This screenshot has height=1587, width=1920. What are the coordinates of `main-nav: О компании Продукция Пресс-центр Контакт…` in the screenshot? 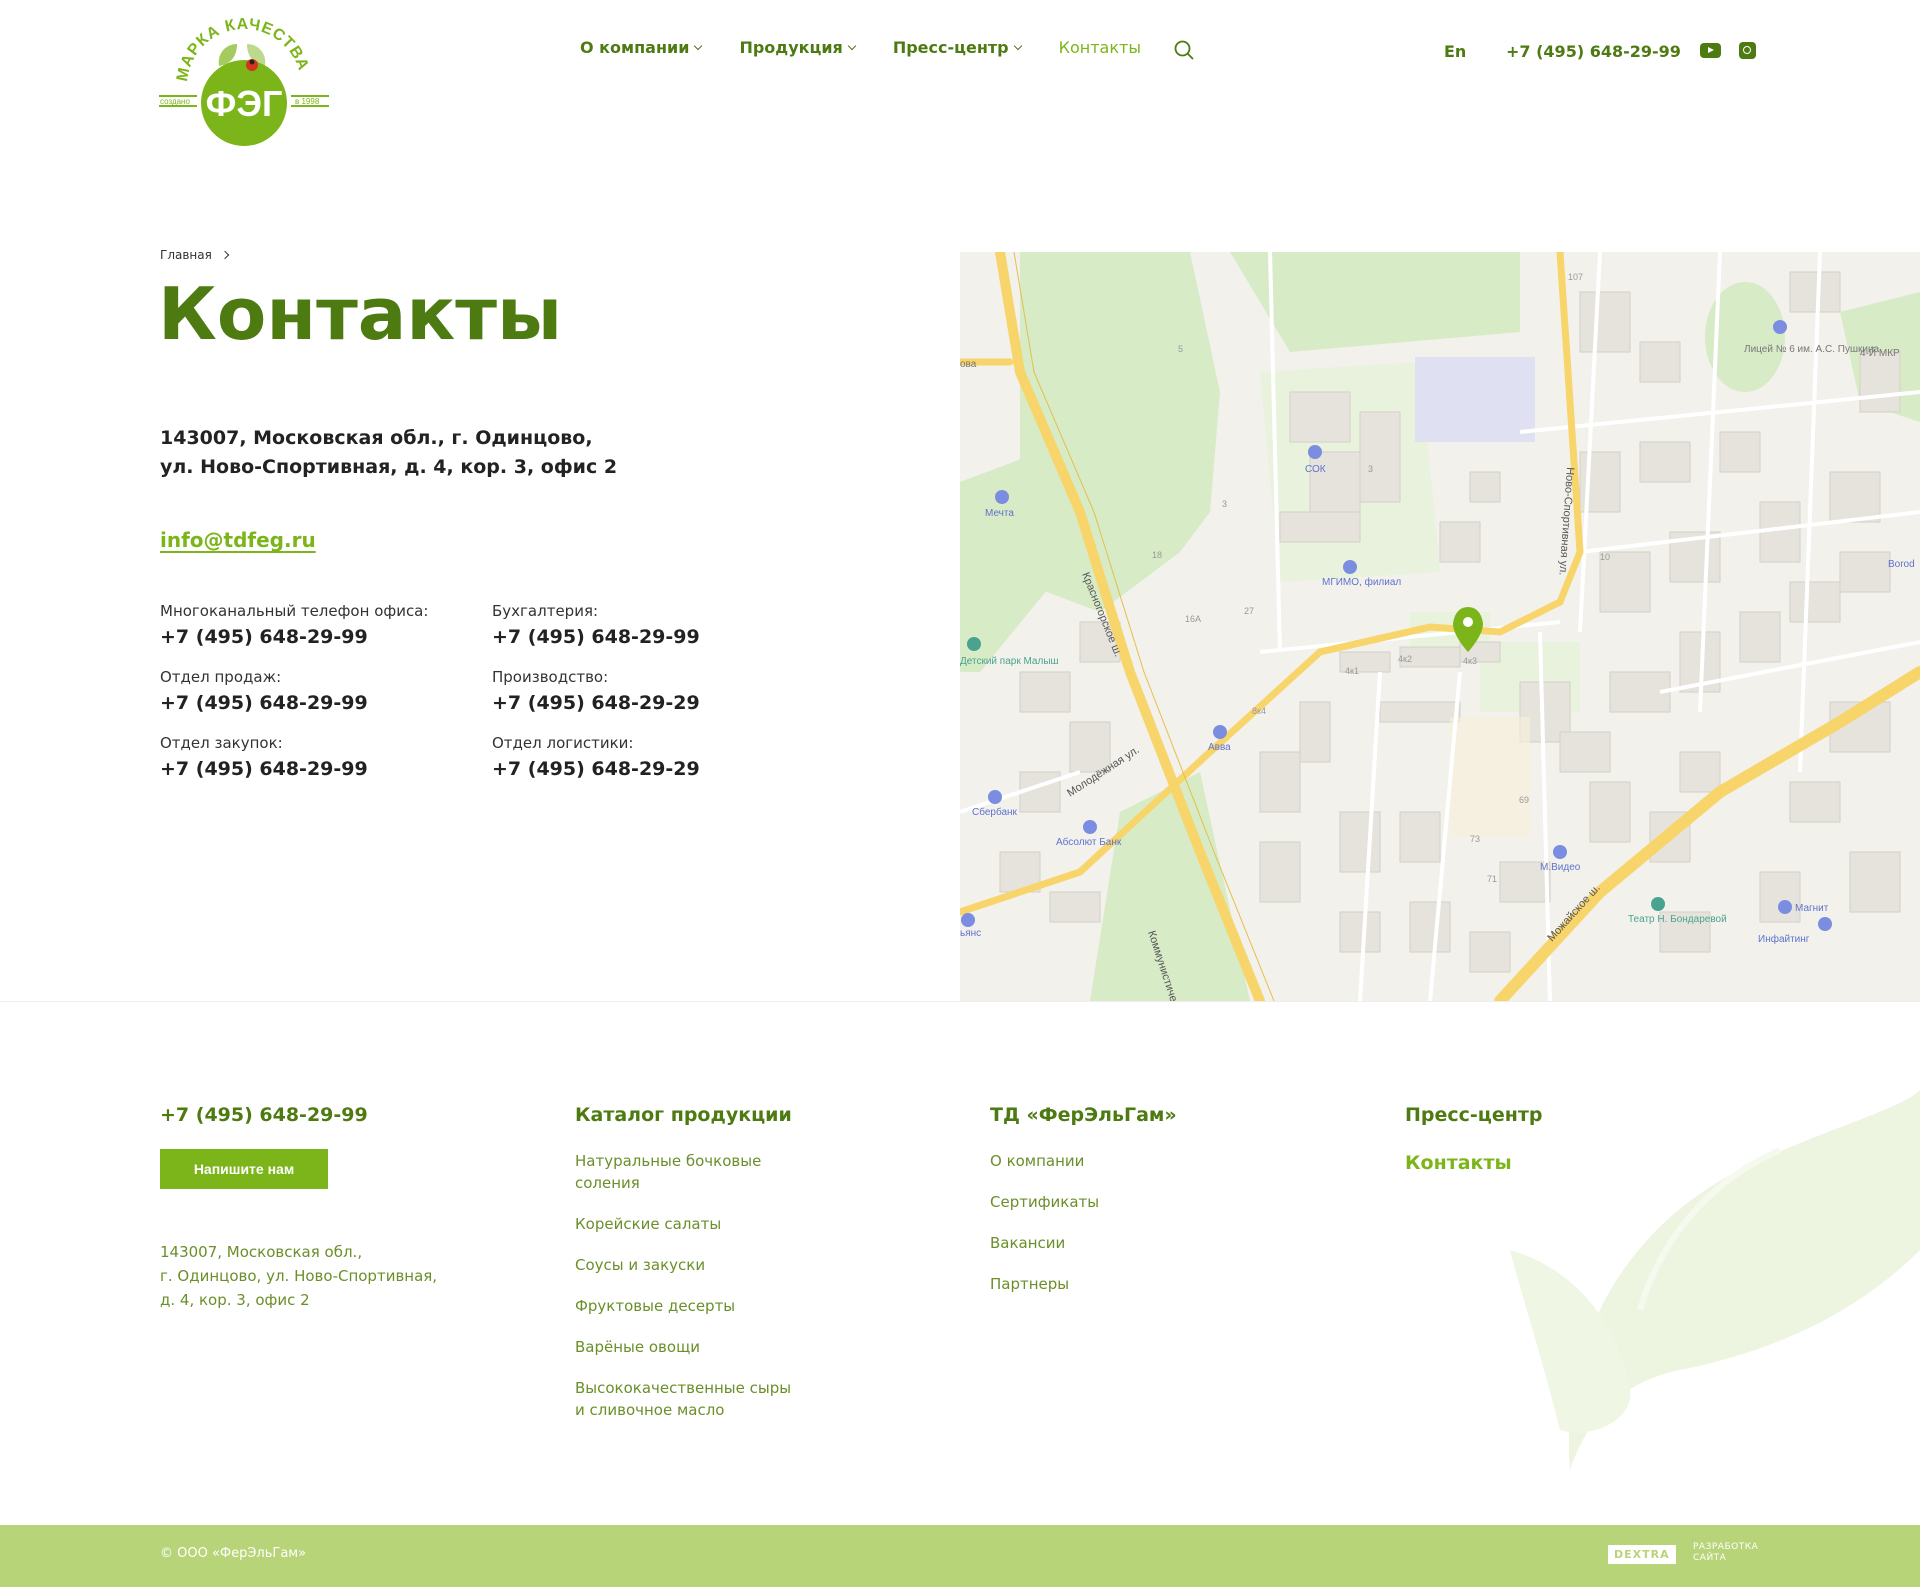 It's located at (860, 47).